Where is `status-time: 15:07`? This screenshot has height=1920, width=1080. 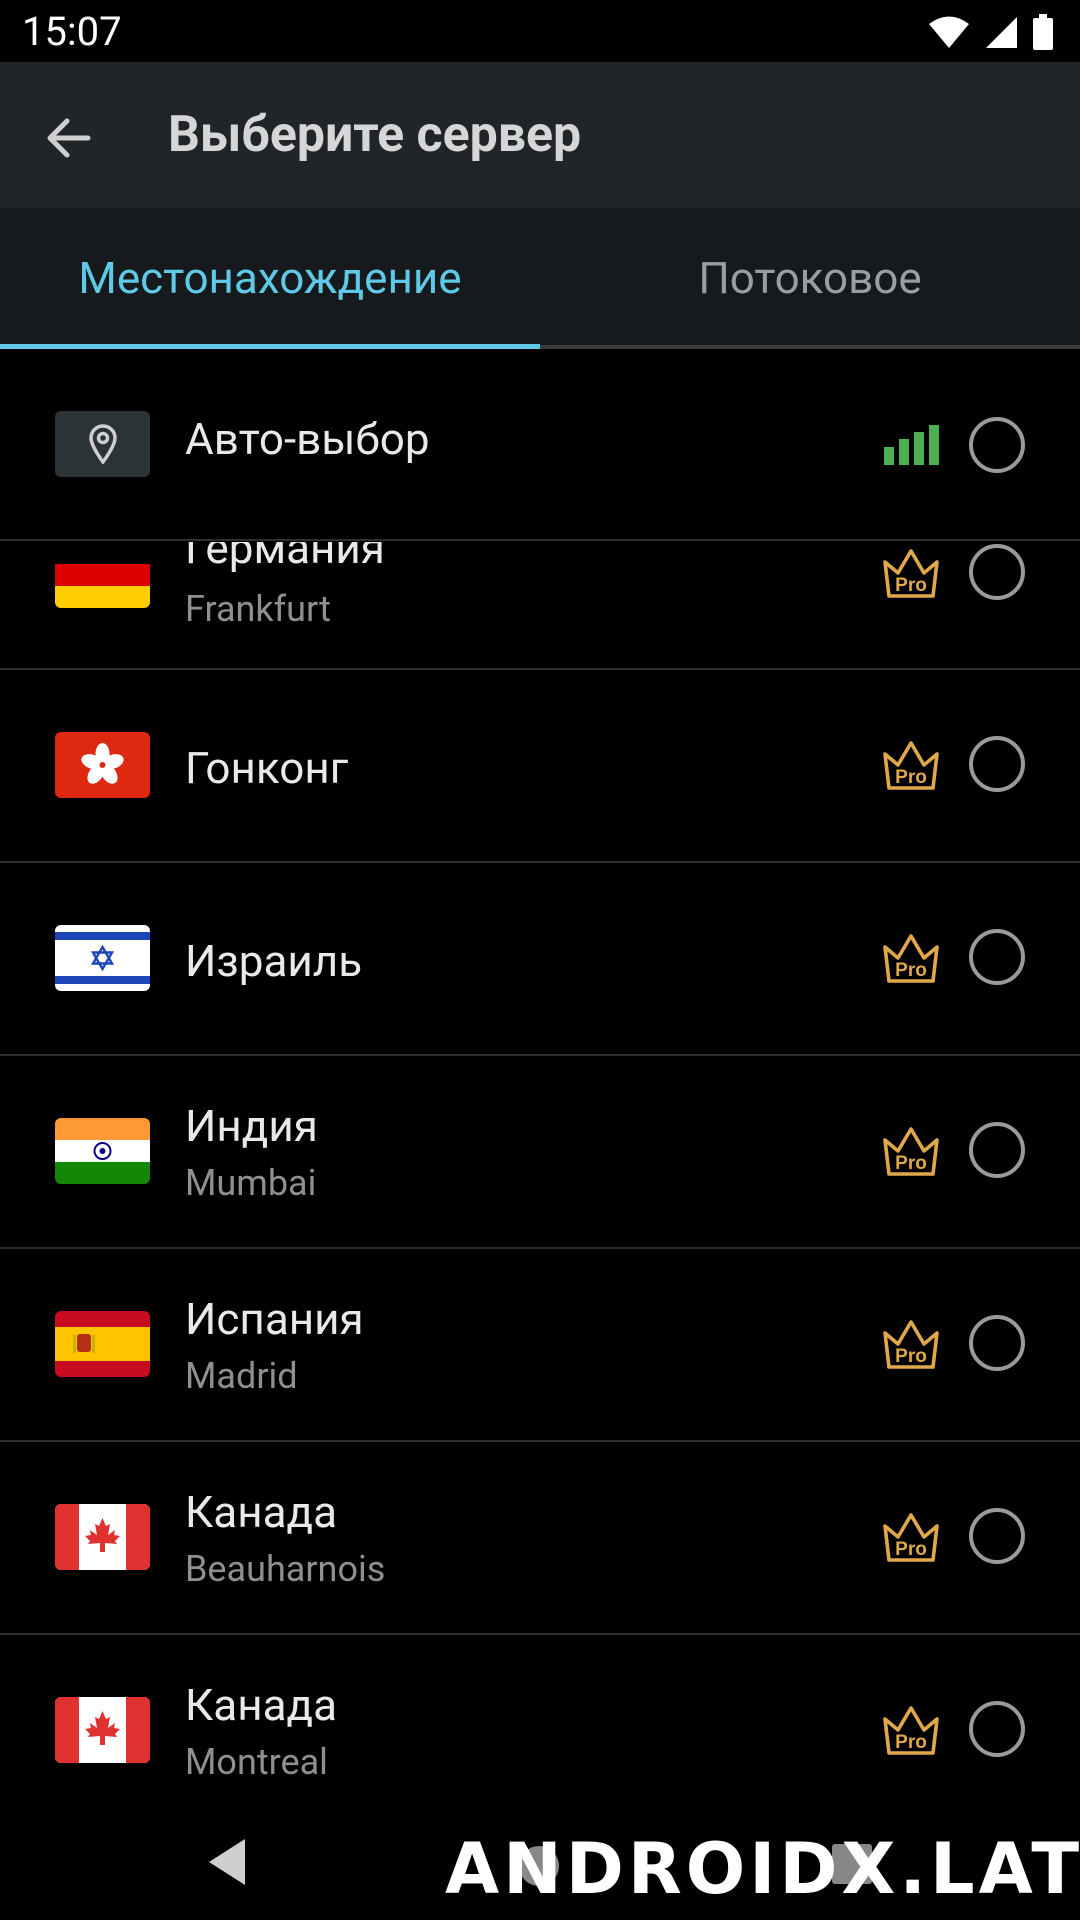 status-time: 15:07 is located at coordinates (72, 31).